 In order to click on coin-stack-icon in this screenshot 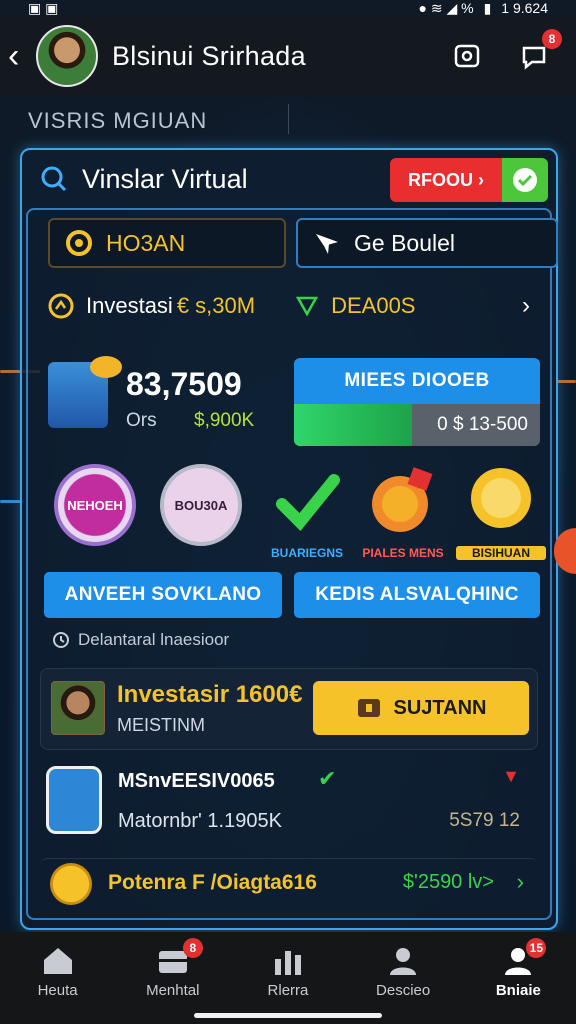, I will do `click(85, 392)`.